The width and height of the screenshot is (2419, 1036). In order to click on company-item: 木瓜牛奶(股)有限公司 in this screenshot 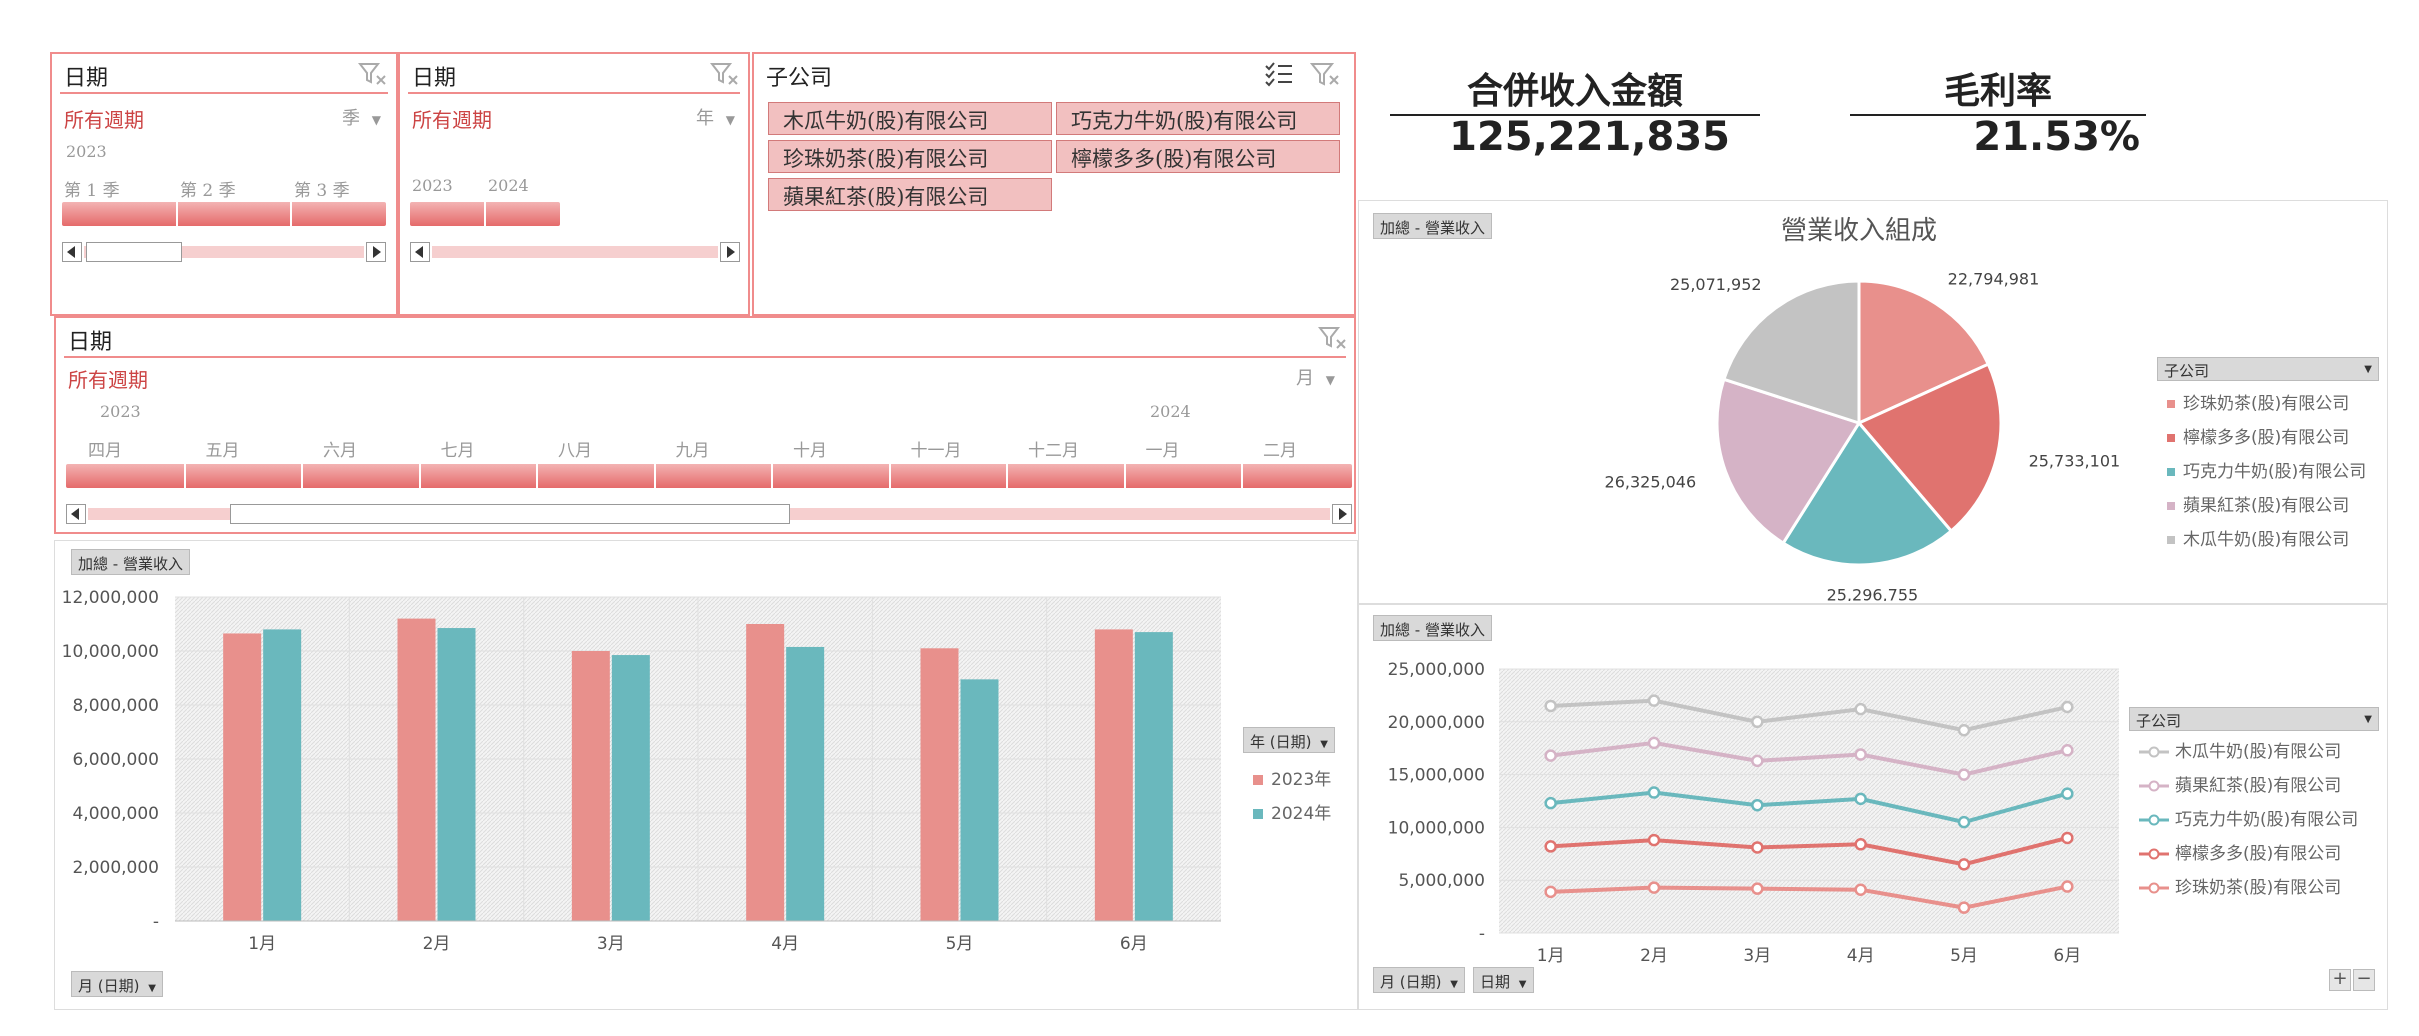, I will do `click(910, 118)`.